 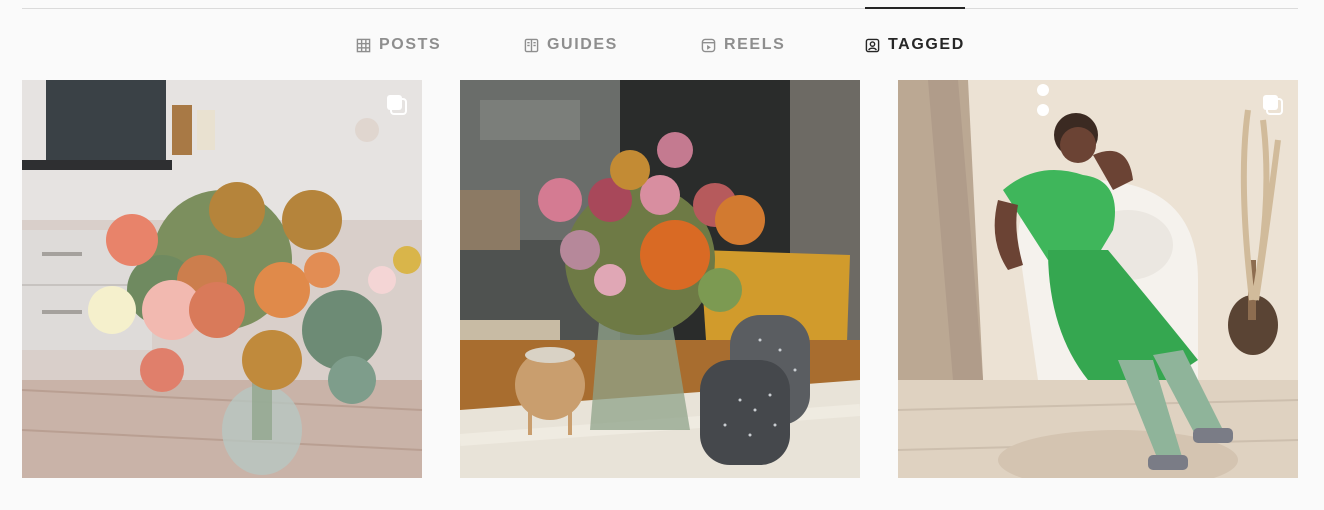 I want to click on tab-guides: GUIDES, so click(x=571, y=45).